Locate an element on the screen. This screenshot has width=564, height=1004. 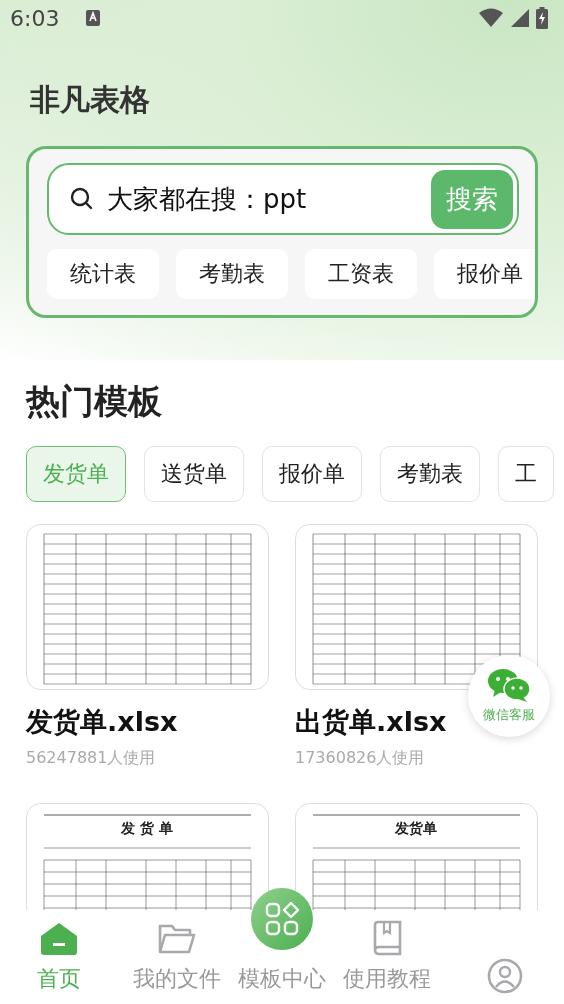
spreadsheet-preview: 发货单 is located at coordinates (416, 856).